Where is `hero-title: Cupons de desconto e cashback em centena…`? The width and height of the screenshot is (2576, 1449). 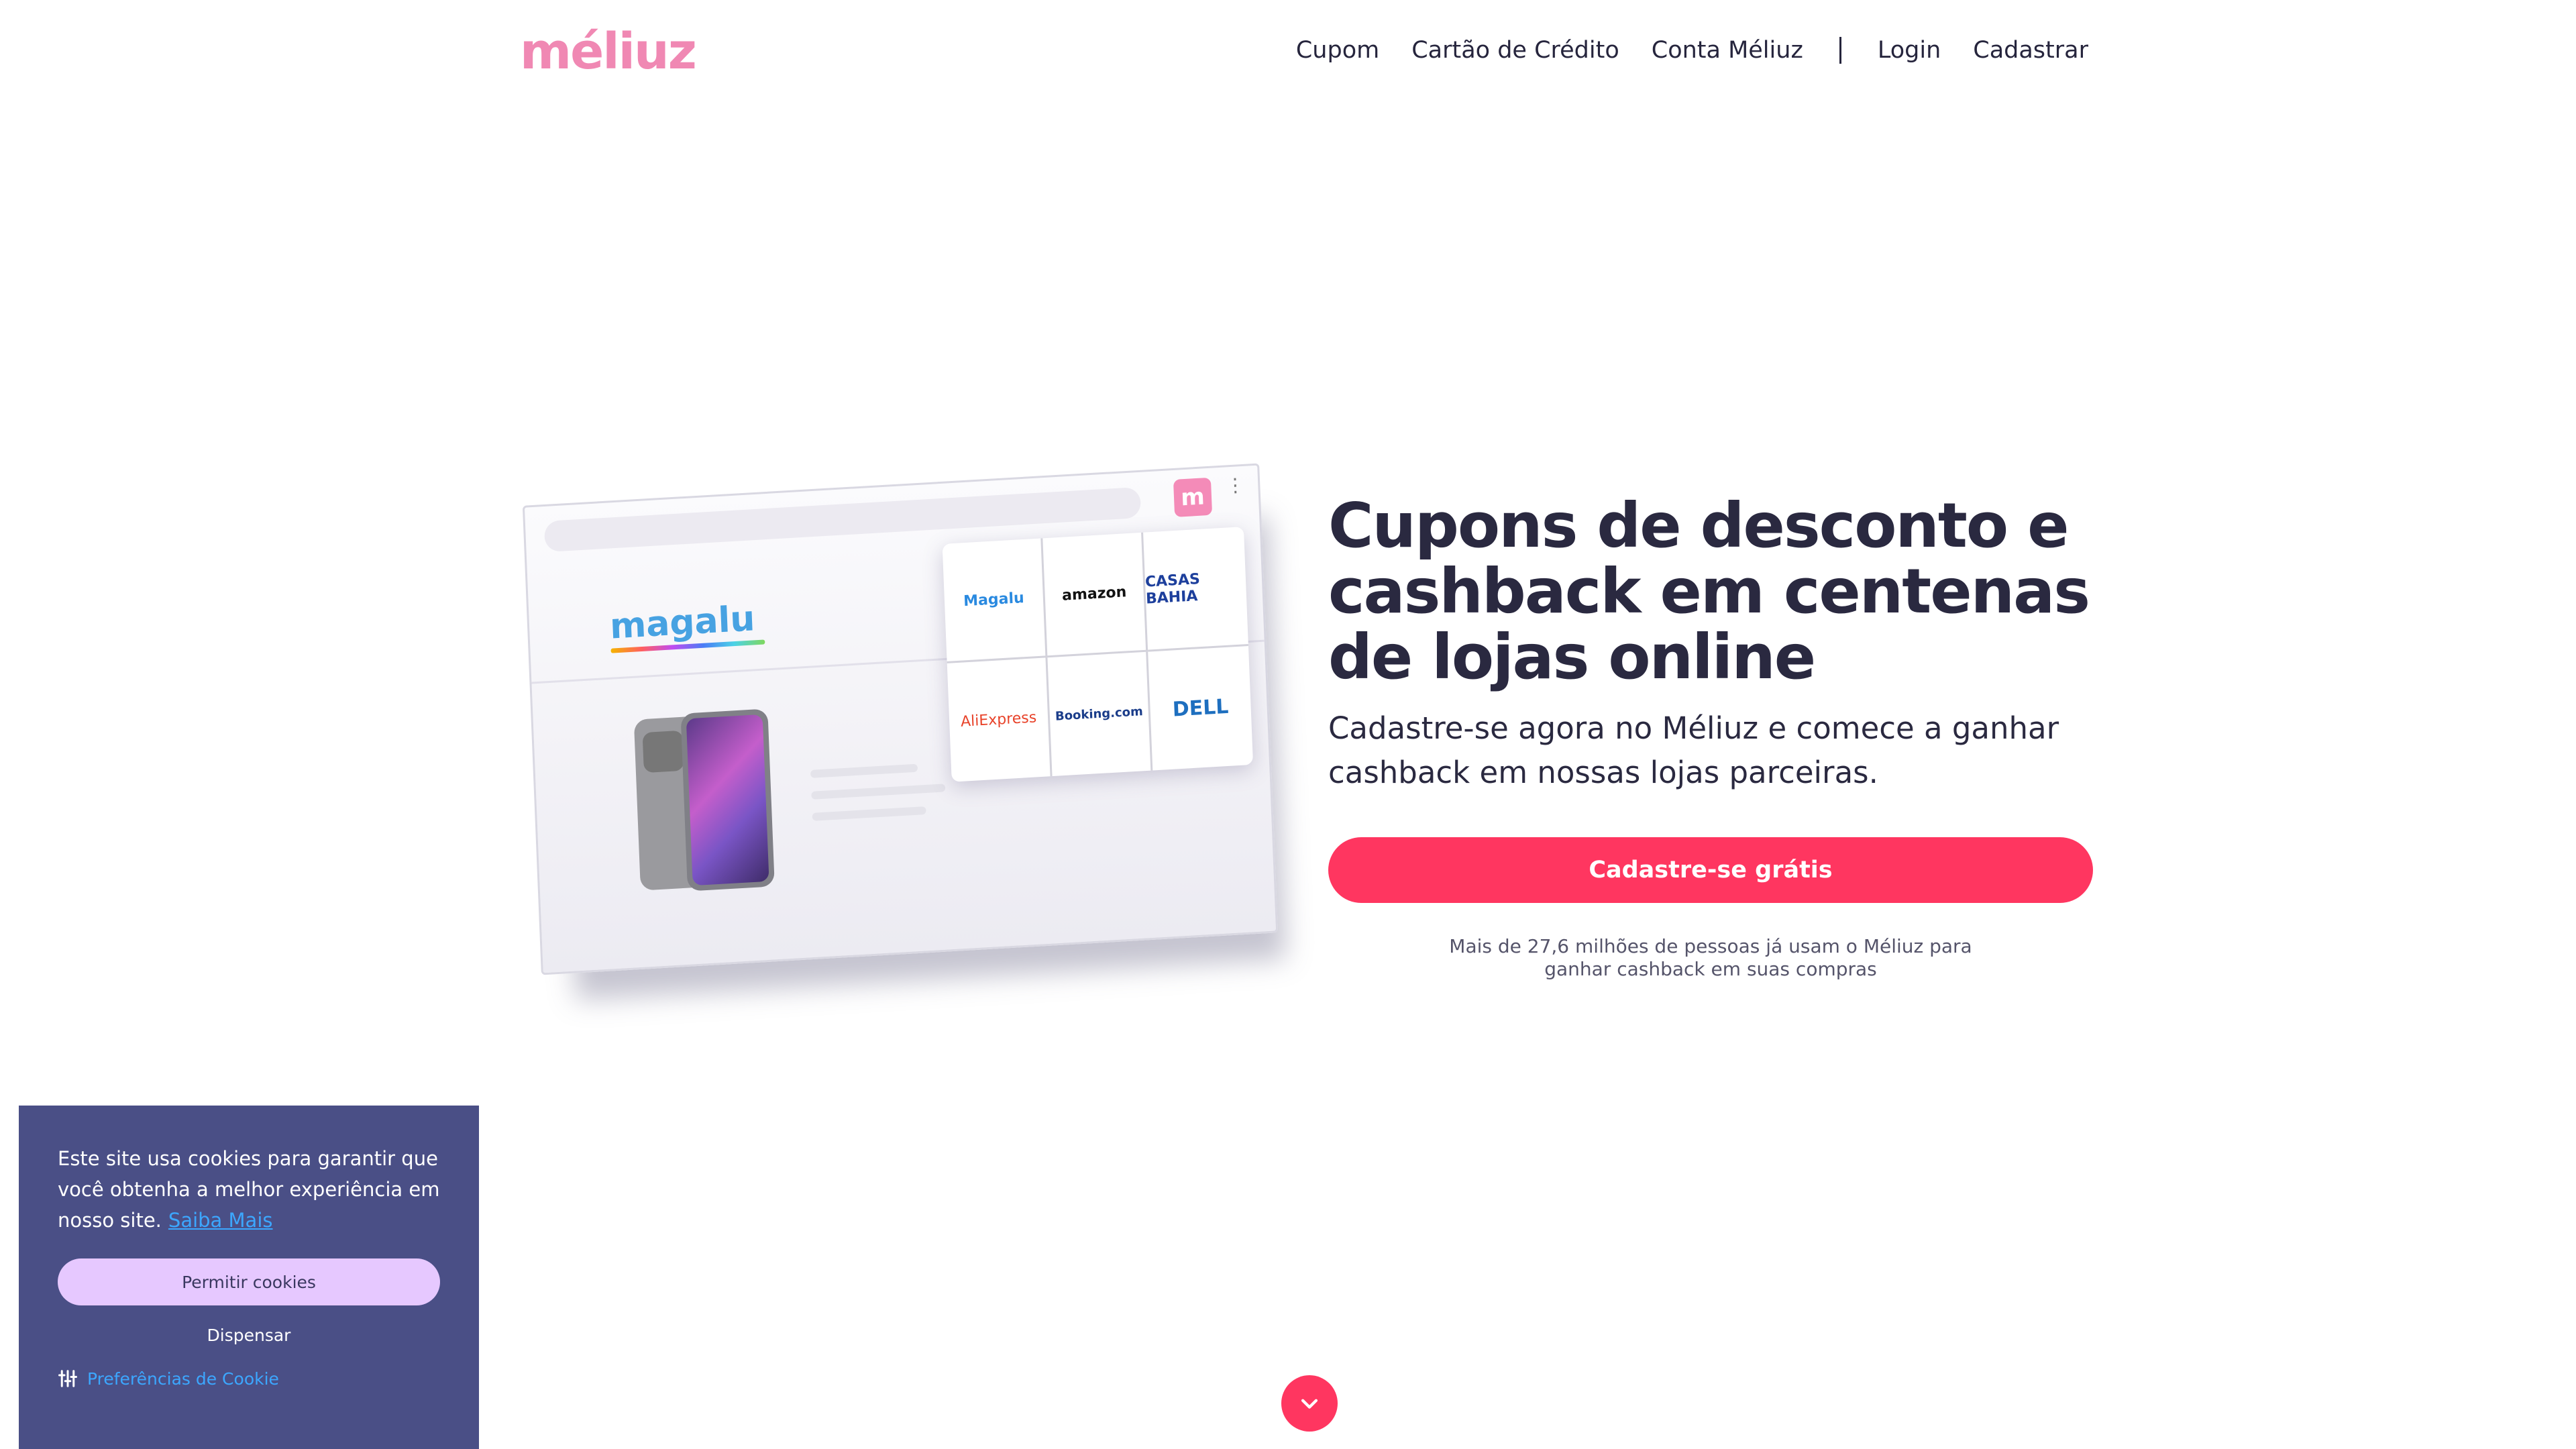
hero-title: Cupons de desconto e cashback em centena… is located at coordinates (1709, 591).